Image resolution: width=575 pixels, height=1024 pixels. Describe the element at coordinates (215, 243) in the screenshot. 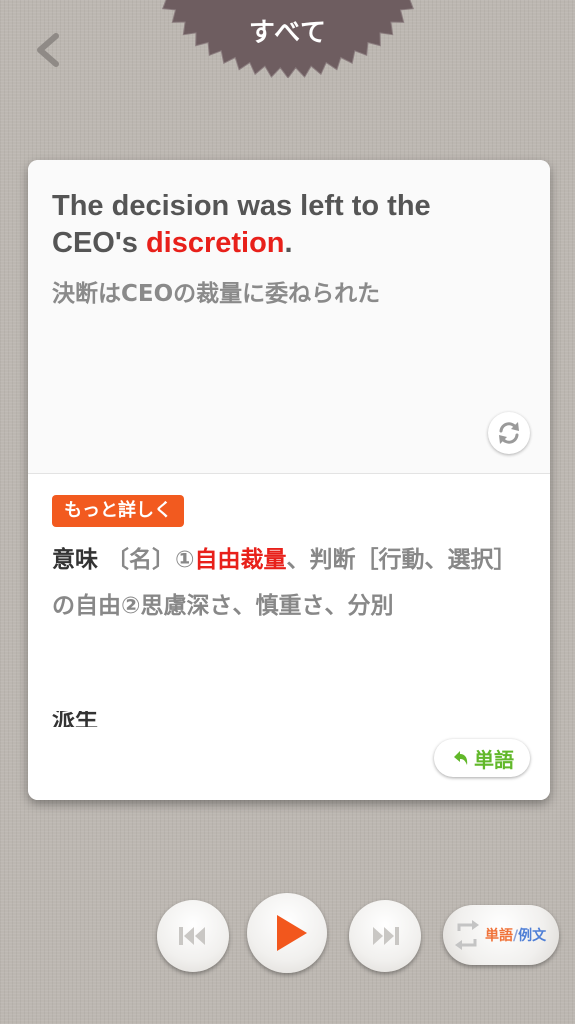

I see `target-word: discretion` at that location.